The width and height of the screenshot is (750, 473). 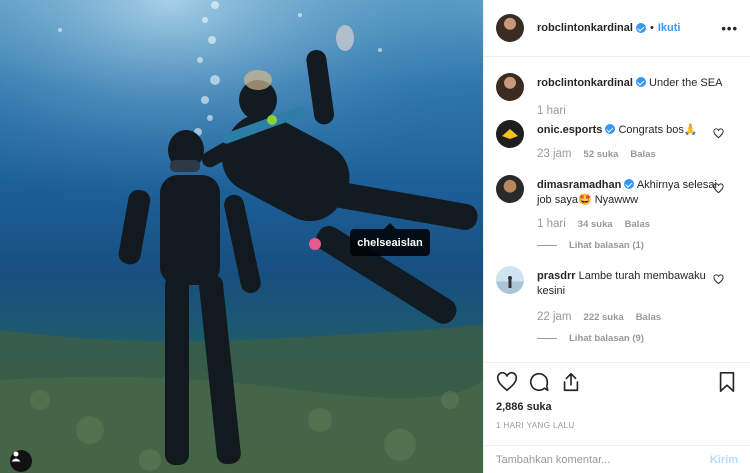 I want to click on post-timestamp: 1 HARI YANG LALU, so click(x=617, y=425).